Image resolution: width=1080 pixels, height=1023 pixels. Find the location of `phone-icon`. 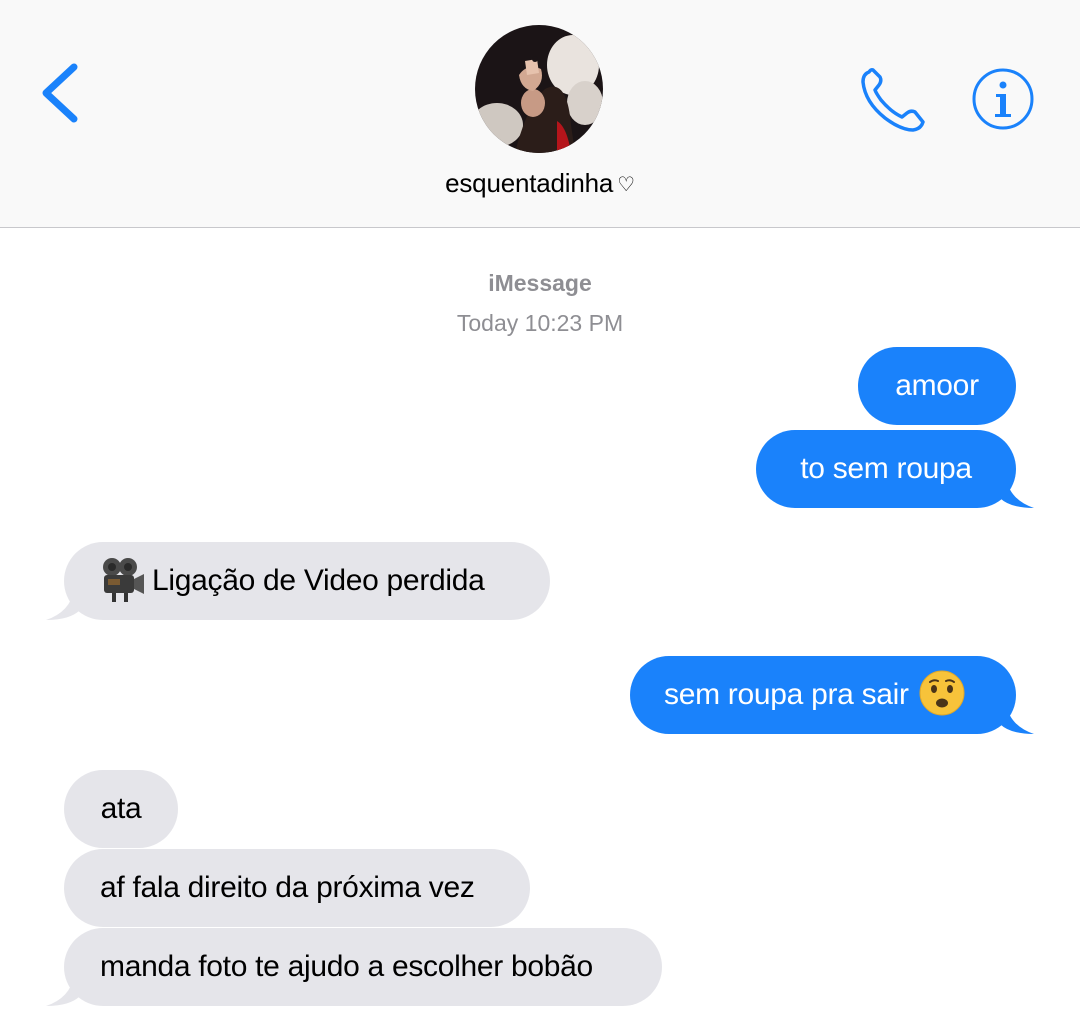

phone-icon is located at coordinates (893, 100).